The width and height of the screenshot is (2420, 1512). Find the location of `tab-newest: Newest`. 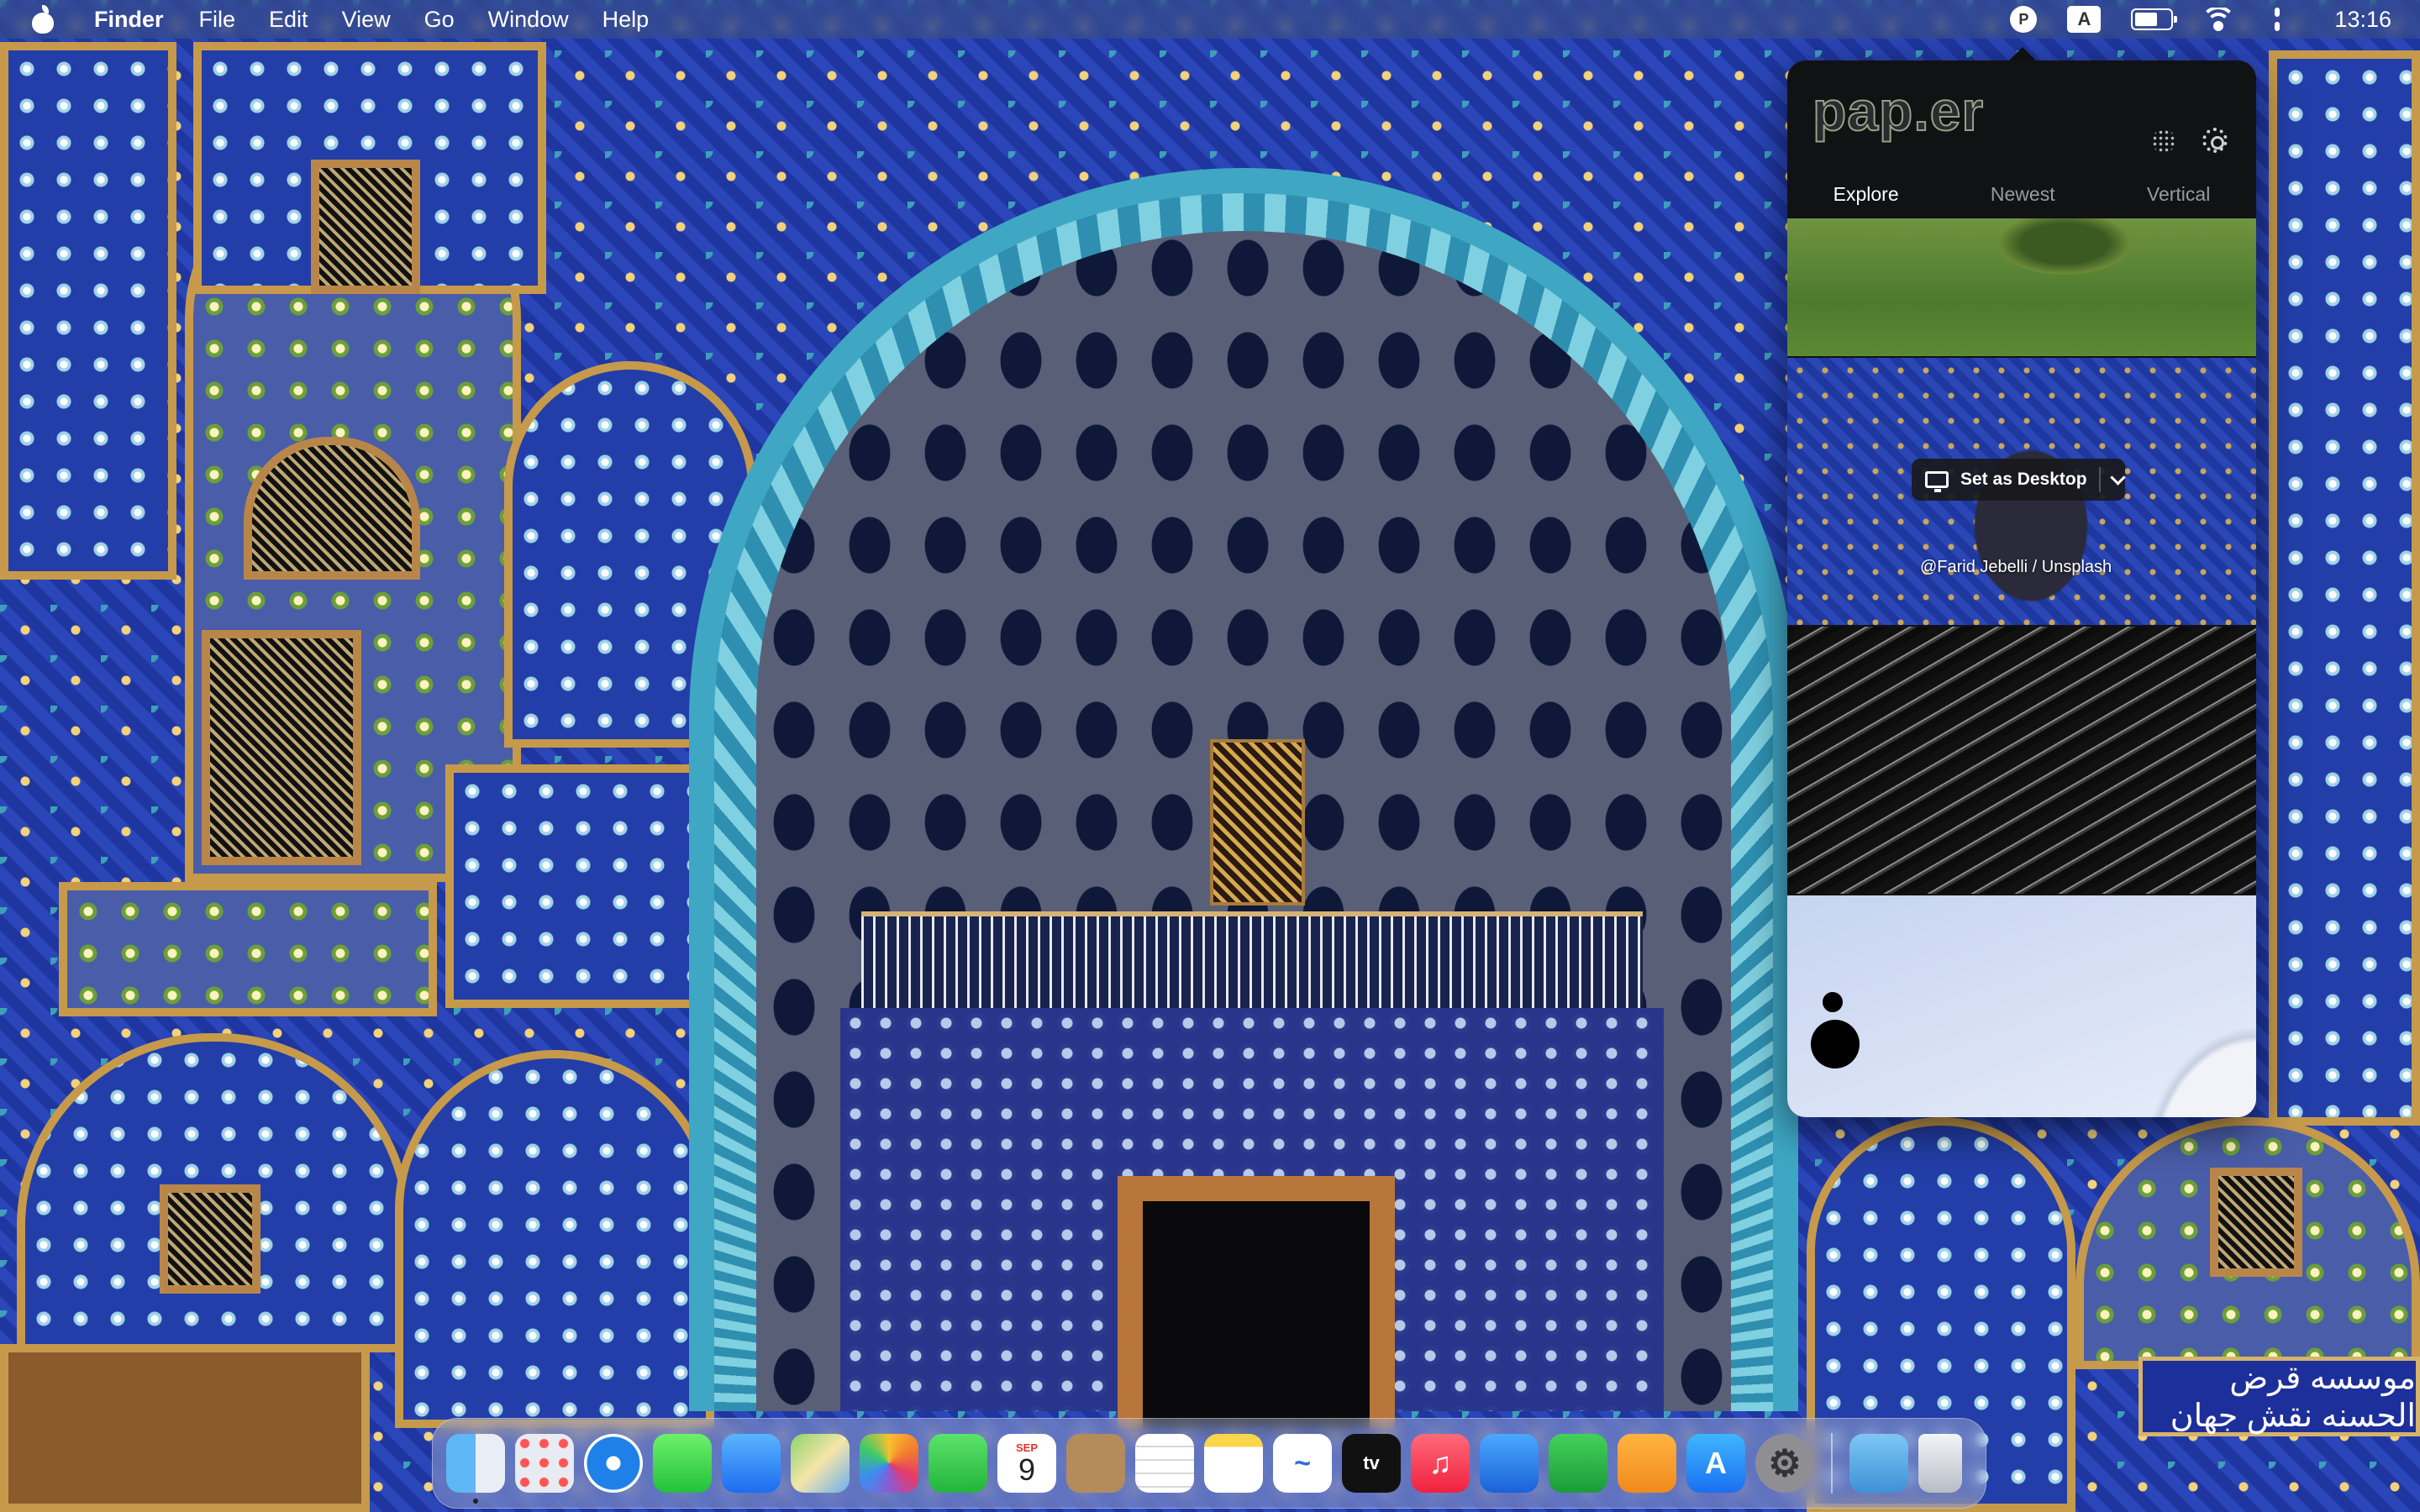

tab-newest: Newest is located at coordinates (2023, 197).